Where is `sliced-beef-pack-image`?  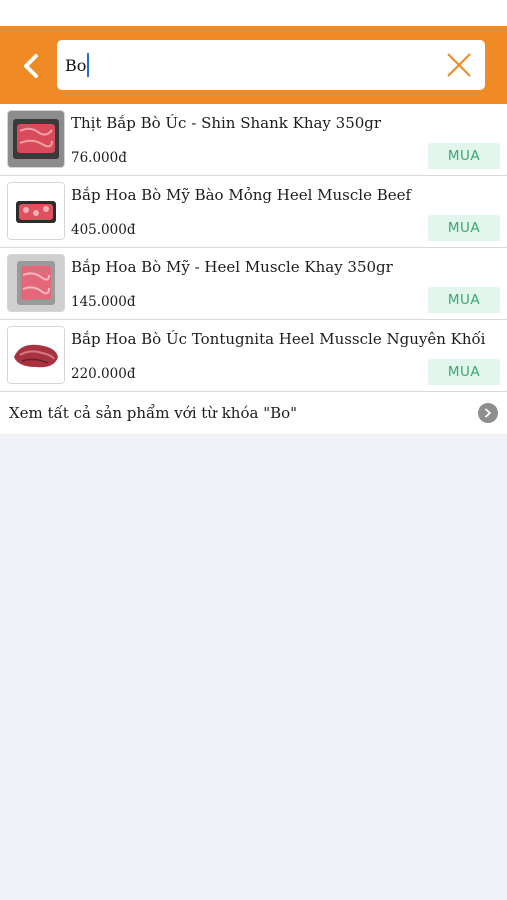 sliced-beef-pack-image is located at coordinates (36, 211).